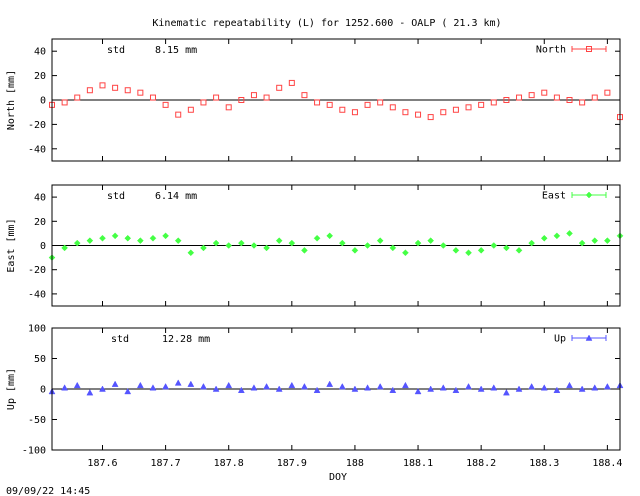 The image size is (640, 496). What do you see at coordinates (11, 100) in the screenshot?
I see `y-axis-label: North [mm]` at bounding box center [11, 100].